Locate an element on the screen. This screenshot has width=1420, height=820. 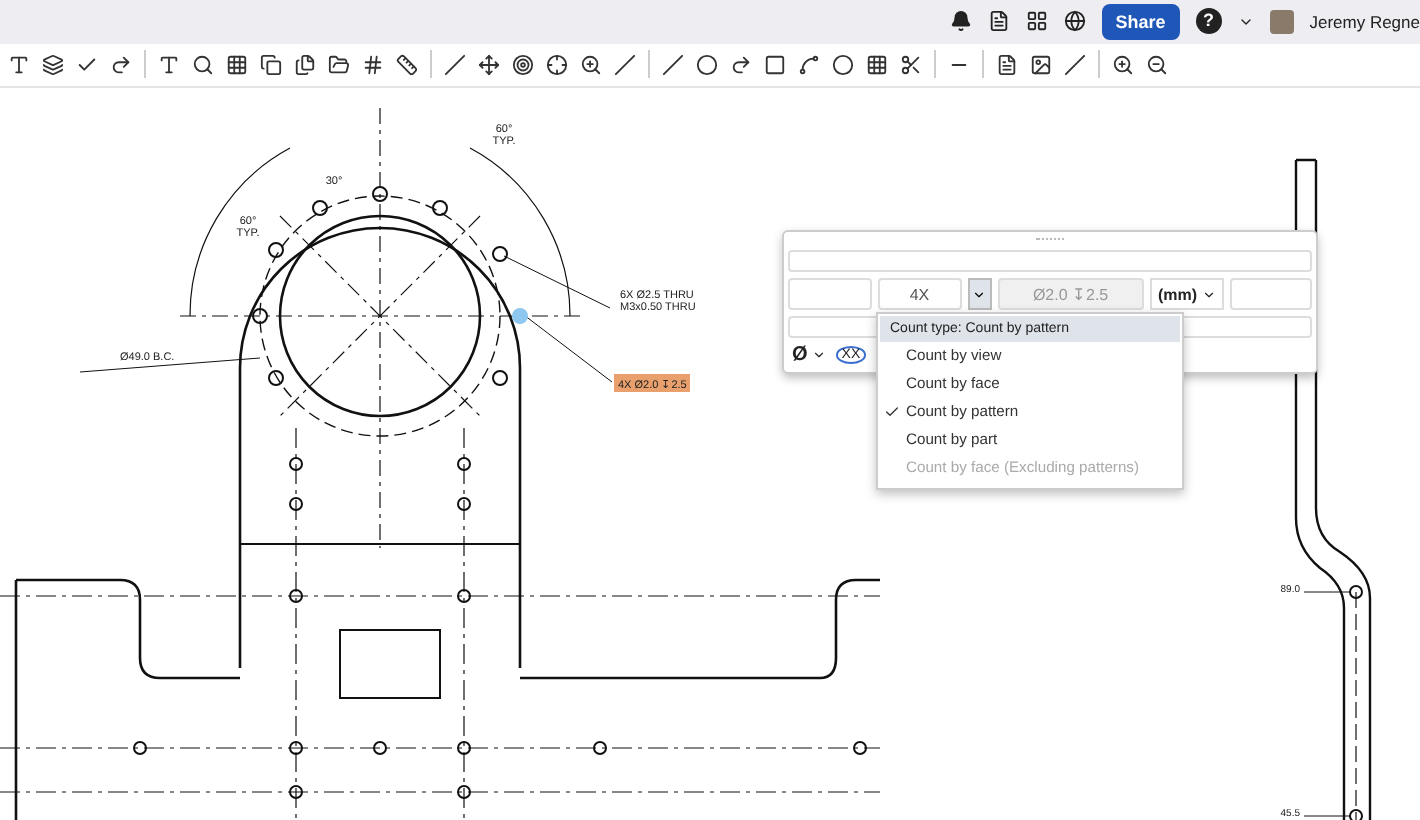
count-field: 4X is located at coordinates (919, 294).